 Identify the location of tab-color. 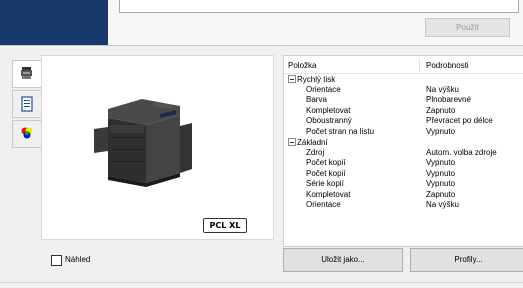
(26, 134).